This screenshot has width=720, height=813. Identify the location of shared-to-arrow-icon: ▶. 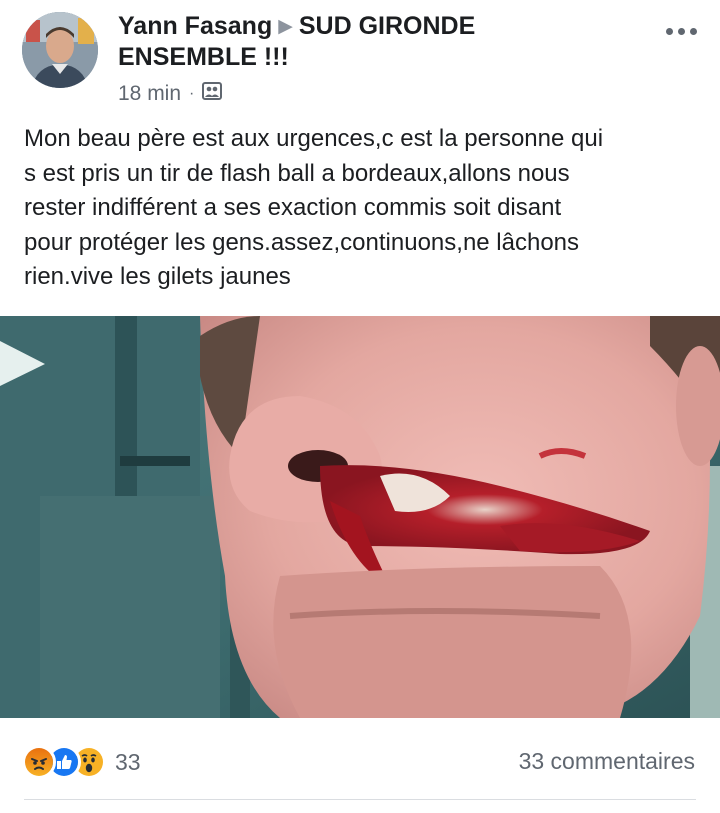
(285, 26).